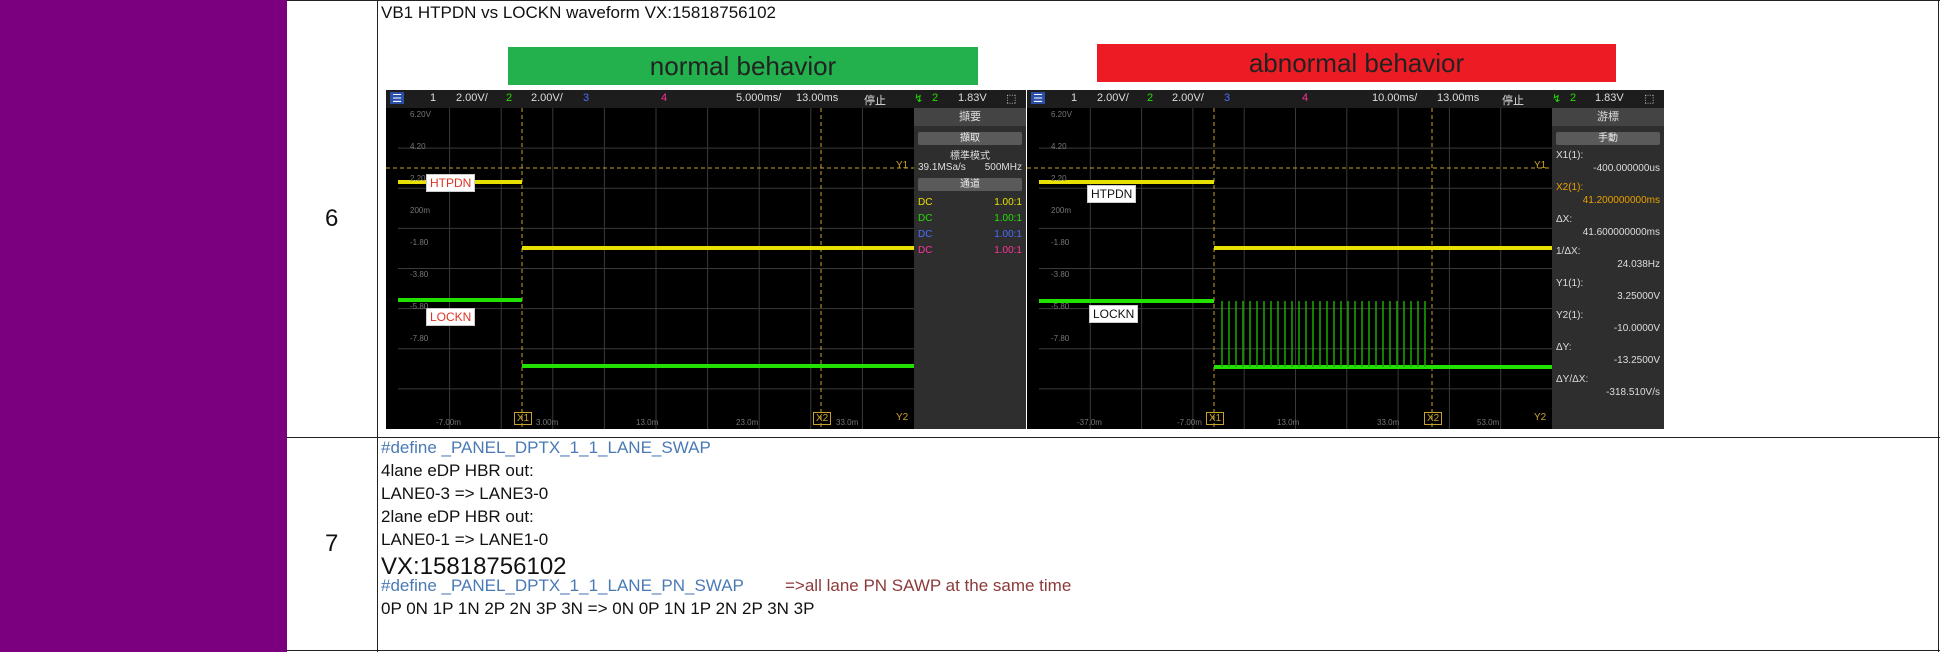 This screenshot has height=652, width=1940. I want to click on normal-banner-label: normal behavior, so click(743, 65).